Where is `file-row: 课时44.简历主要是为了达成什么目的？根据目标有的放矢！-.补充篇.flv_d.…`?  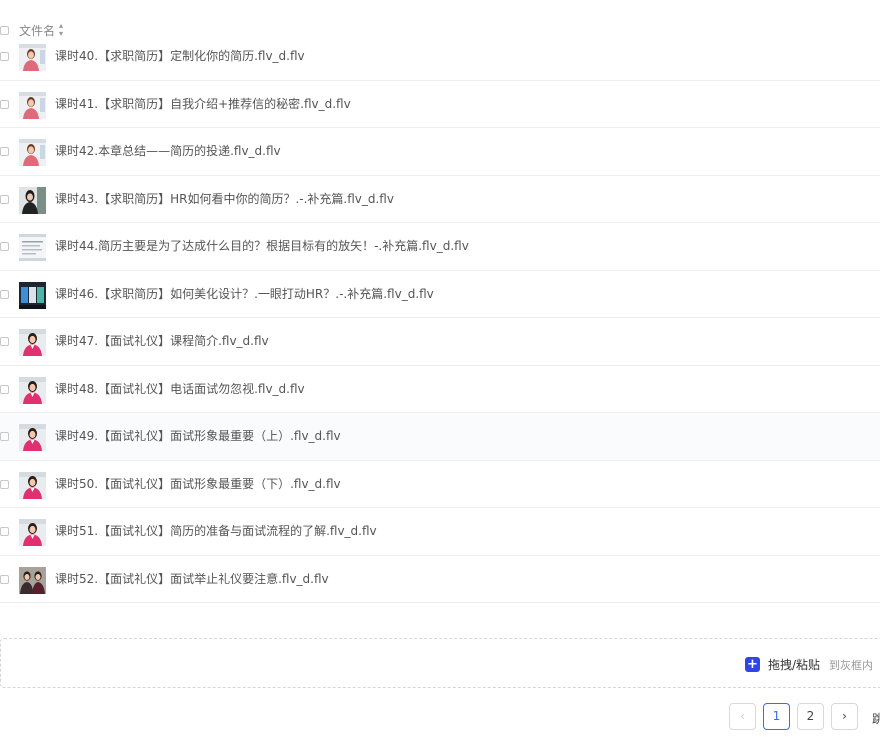
file-row: 课时44.简历主要是为了达成什么目的？根据目标有的放矢！-.补充篇.flv_d.… is located at coordinates (440, 247).